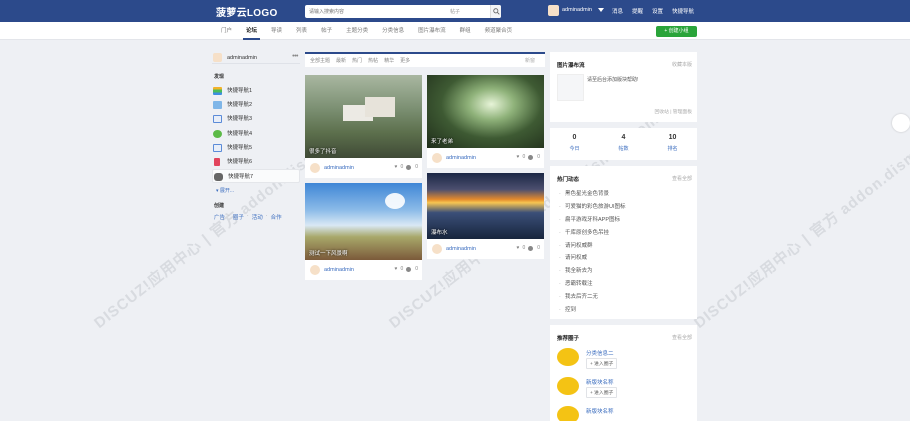 This screenshot has width=910, height=421. I want to click on post-card: 来了老弟 adminadmin ♥ 0 0, so click(485, 121).